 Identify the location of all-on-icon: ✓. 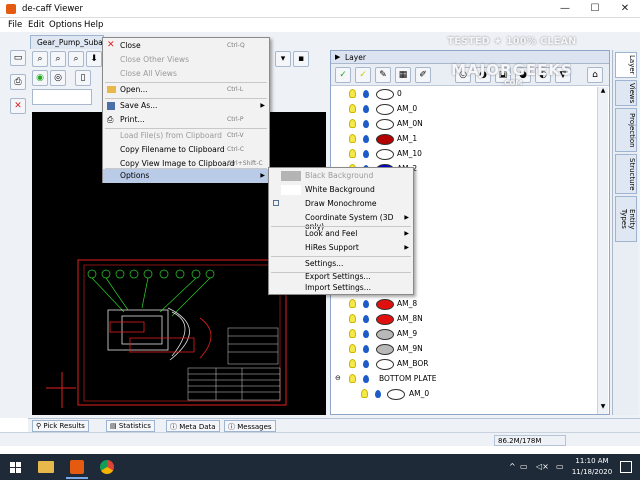
(363, 75).